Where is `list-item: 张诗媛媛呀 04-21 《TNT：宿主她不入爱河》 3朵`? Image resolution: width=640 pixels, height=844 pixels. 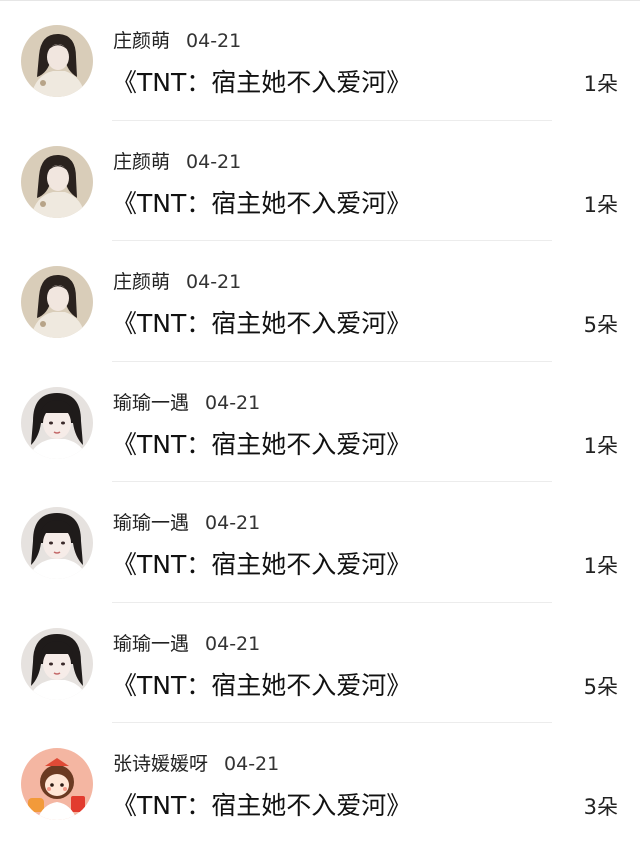
list-item: 张诗媛媛呀 04-21 《TNT：宿主她不入爱河》 3朵 is located at coordinates (320, 783).